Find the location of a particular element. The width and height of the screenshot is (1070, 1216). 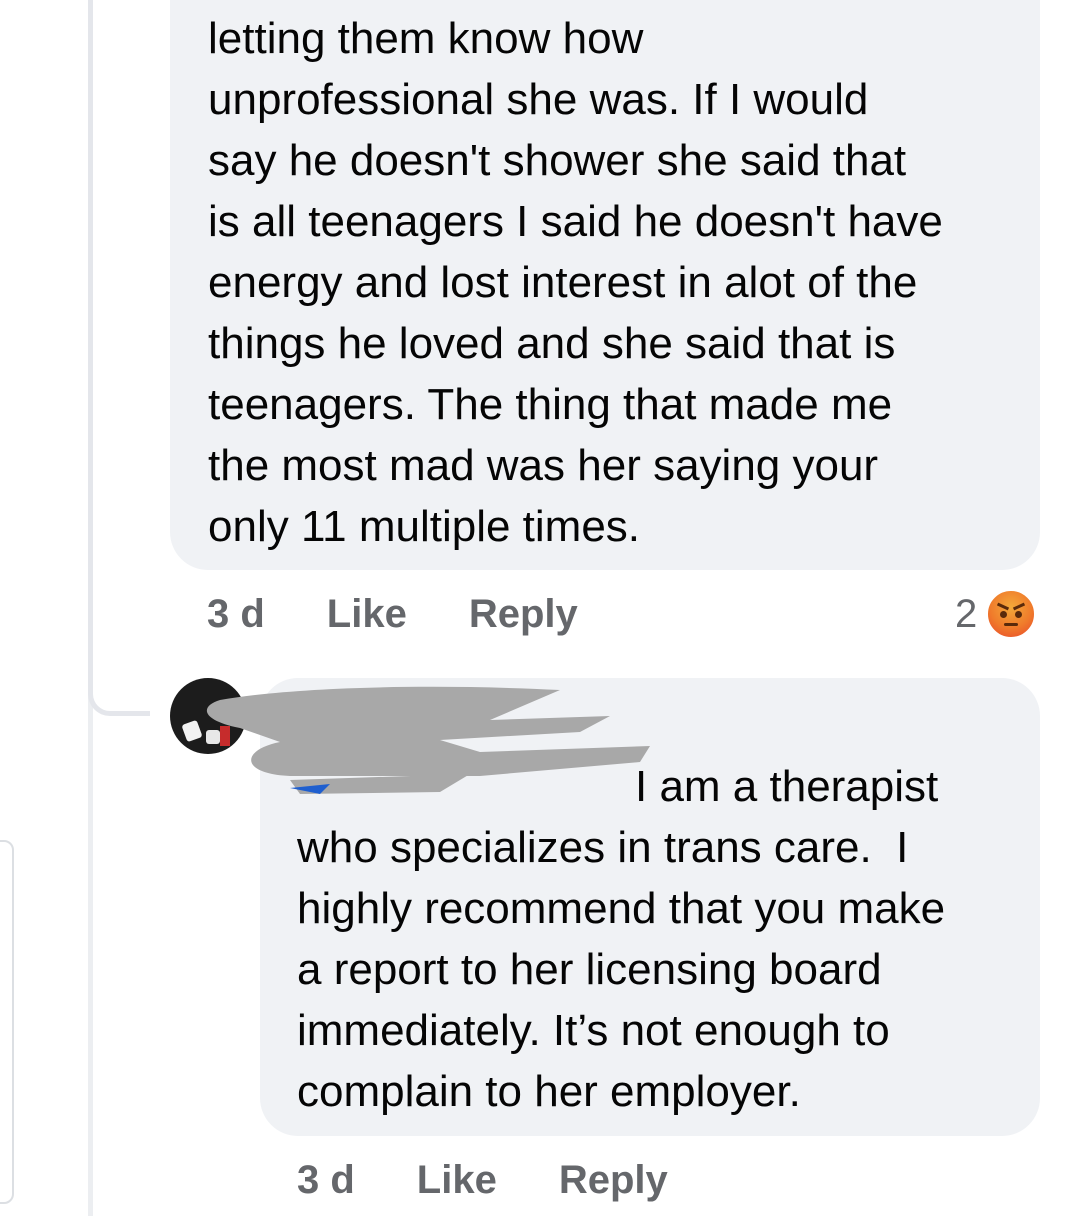

reaction-summary: 2 is located at coordinates (996, 614).